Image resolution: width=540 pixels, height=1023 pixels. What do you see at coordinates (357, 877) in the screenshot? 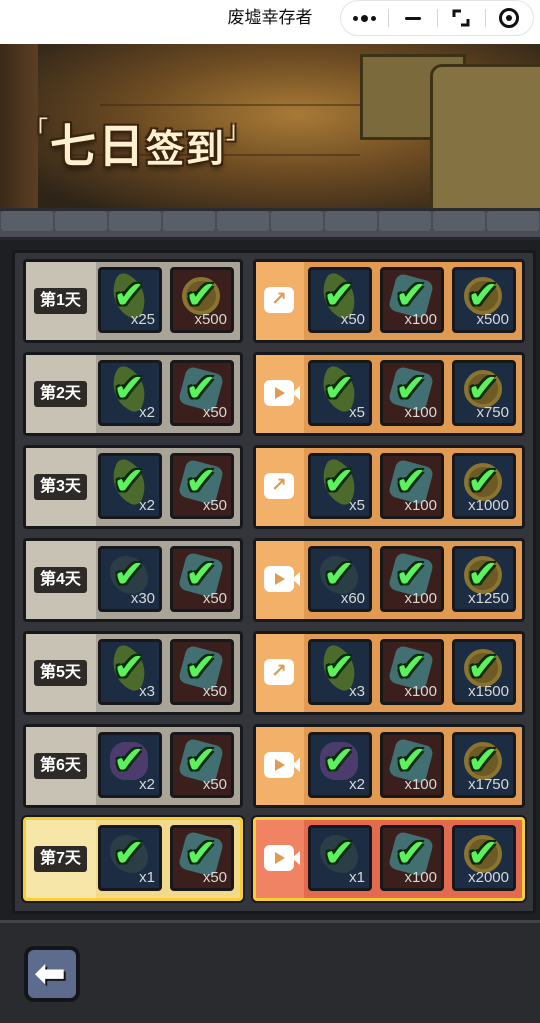
I see `reward-quantity: x1` at bounding box center [357, 877].